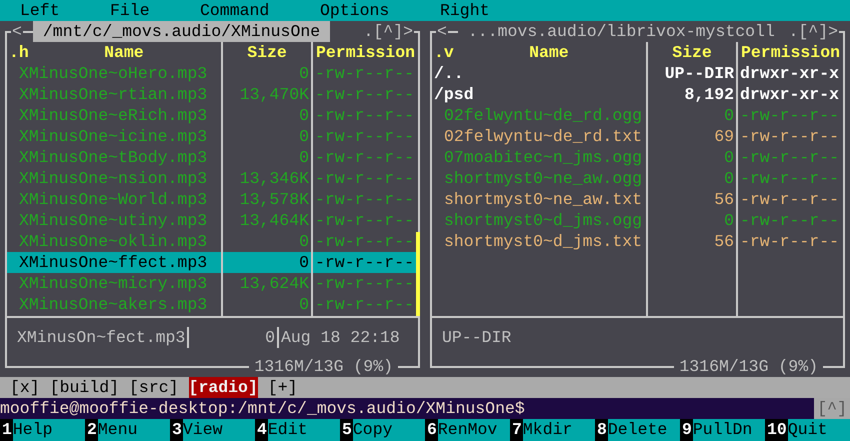  Describe the element at coordinates (114, 262) in the screenshot. I see `file-name: XMinusOne~ffect.mp3` at that location.